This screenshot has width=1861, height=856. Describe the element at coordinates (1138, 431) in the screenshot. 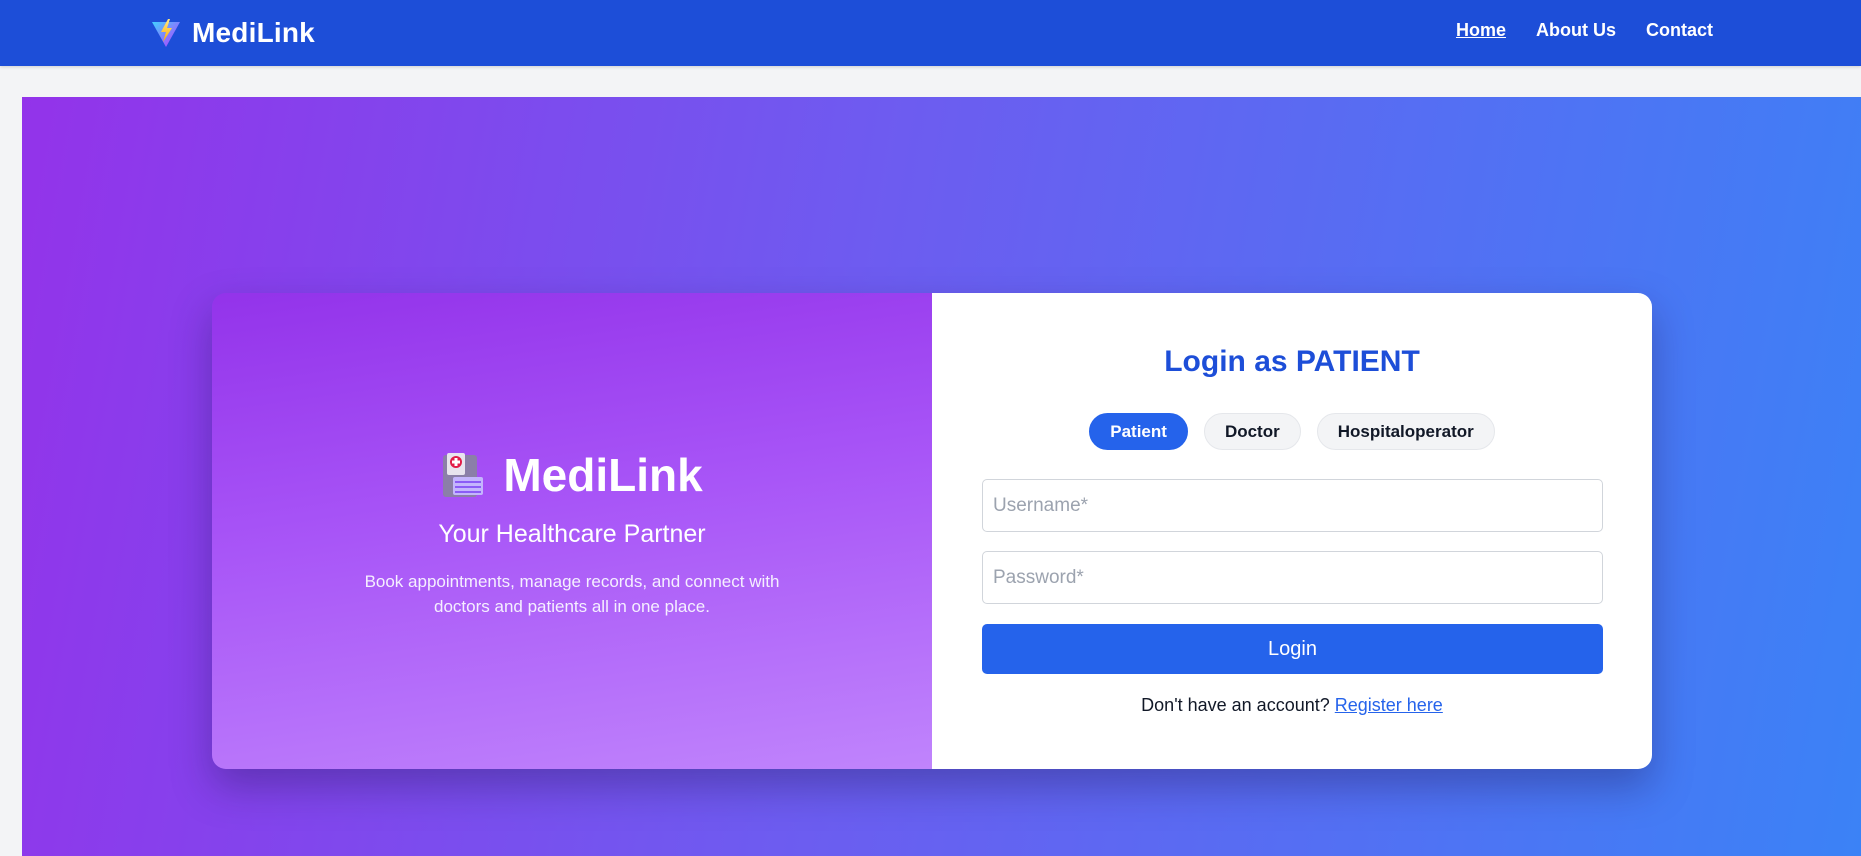

I see `role-tab-patient: Patient` at that location.